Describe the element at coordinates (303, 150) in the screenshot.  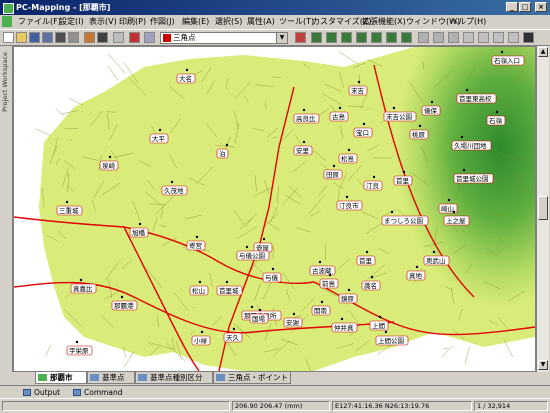
I see `place-label-text: 安里` at that location.